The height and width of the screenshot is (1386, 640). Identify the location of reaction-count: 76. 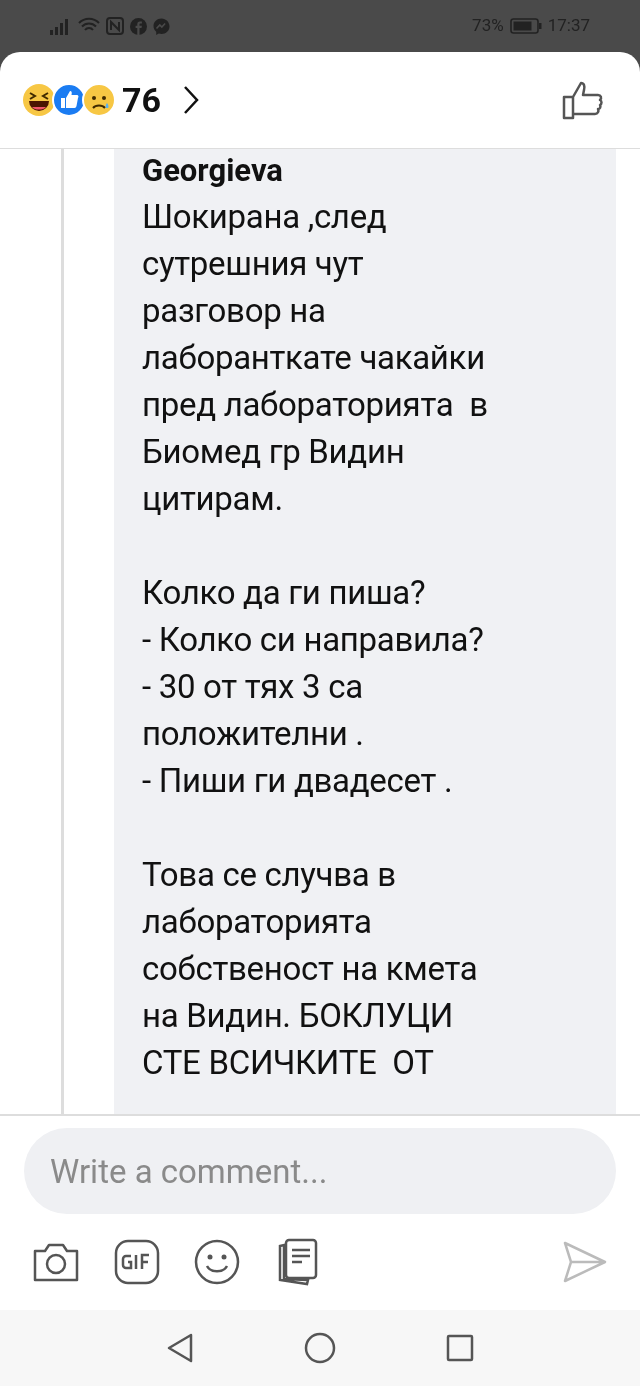
(141, 100).